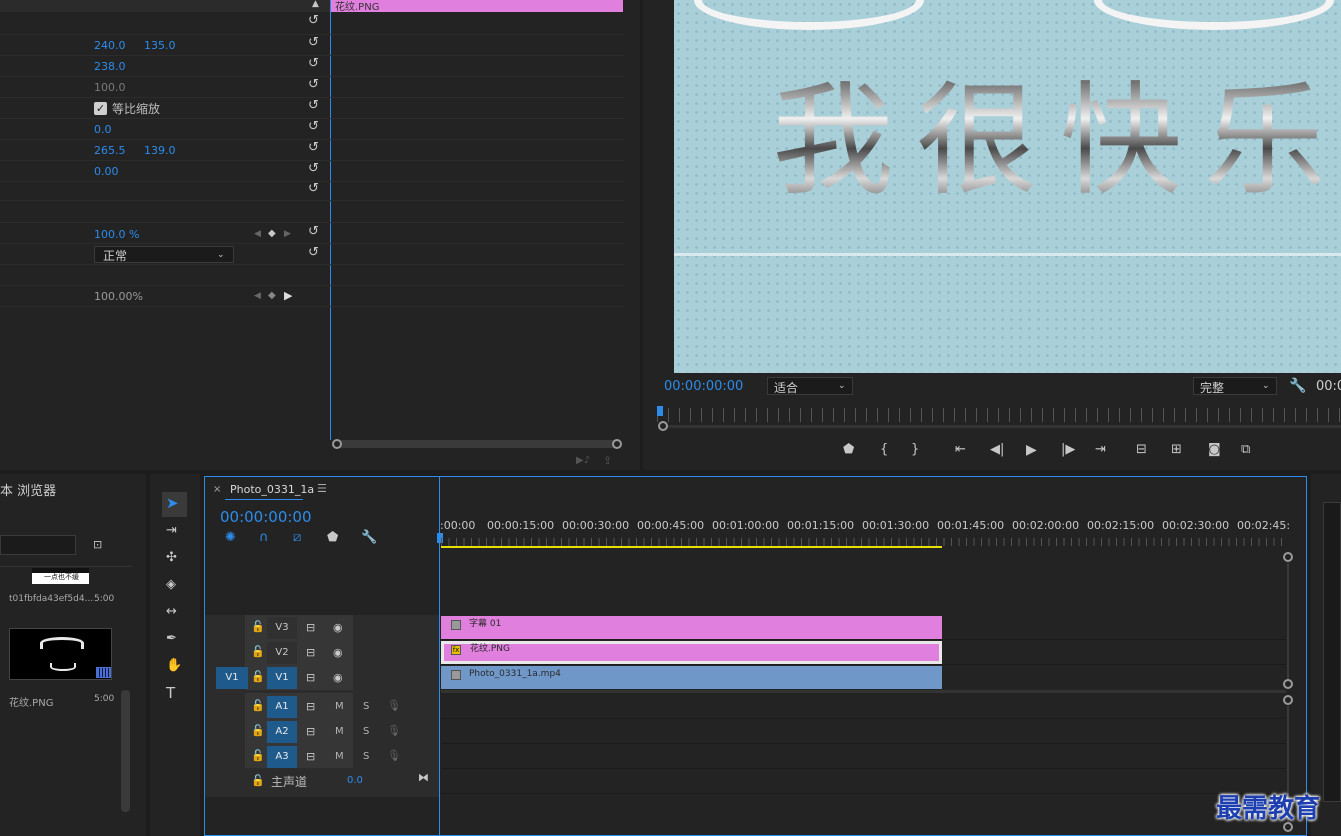 This screenshot has width=1341, height=836. I want to click on project-panel-title: 本 浏览器, so click(28, 489).